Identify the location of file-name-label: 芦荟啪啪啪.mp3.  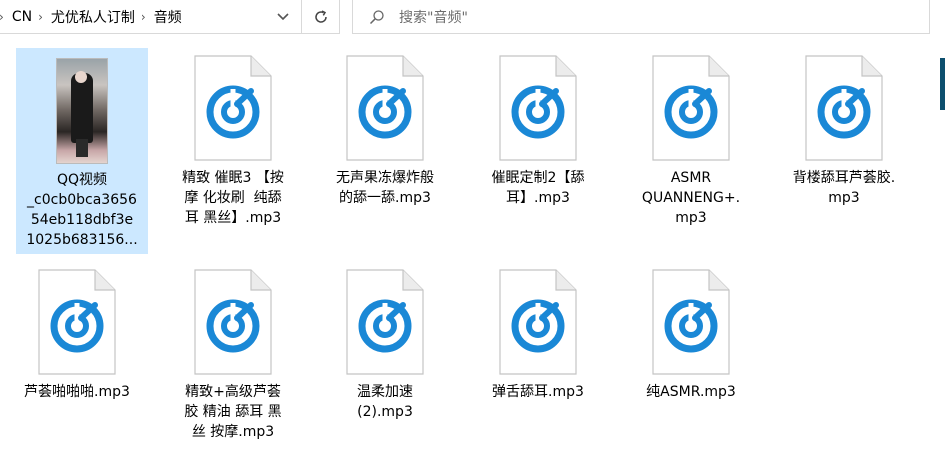
(77, 392).